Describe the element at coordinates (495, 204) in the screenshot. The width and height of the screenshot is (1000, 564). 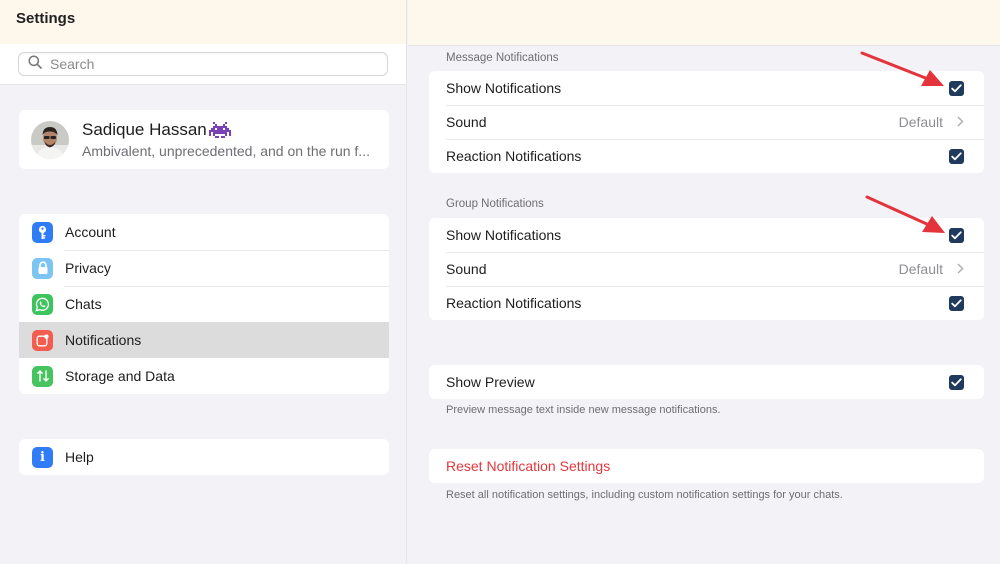
I see `section-header-group-notifications: Group Notifications` at that location.